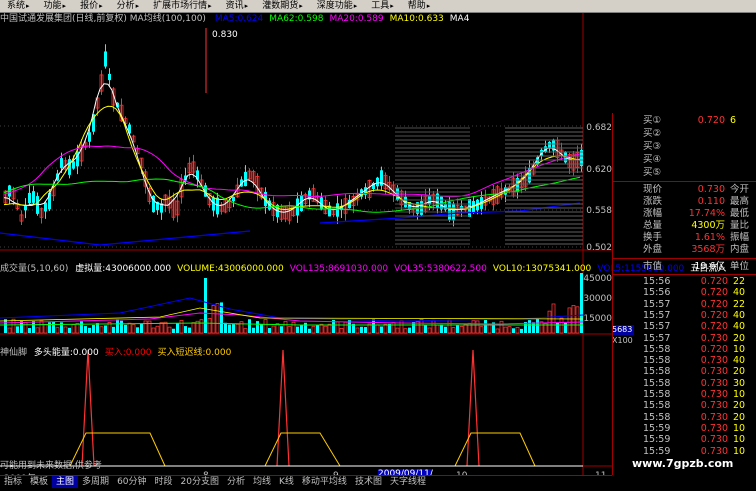  Describe the element at coordinates (684, 181) in the screenshot. I see `divider` at that location.